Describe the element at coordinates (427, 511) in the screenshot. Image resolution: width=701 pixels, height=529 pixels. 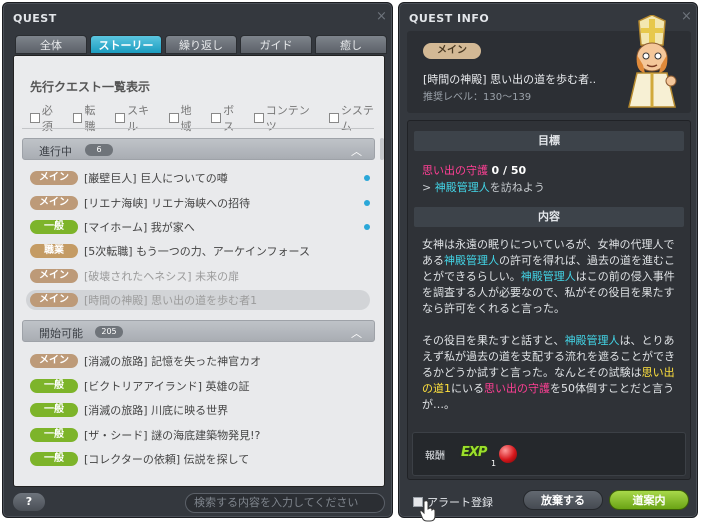
I see `hand-cursor-icon` at that location.